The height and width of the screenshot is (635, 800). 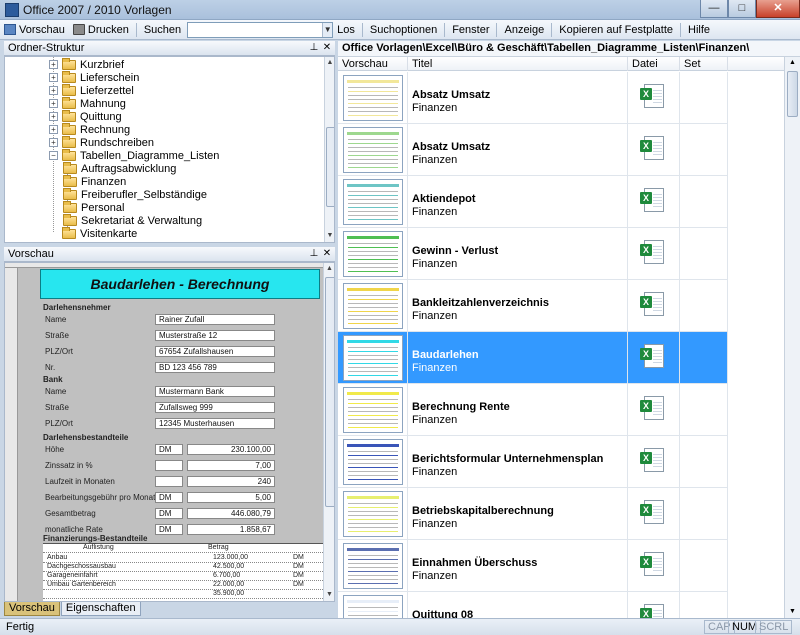 What do you see at coordinates (792, 337) in the screenshot?
I see `list-scrollbar: ▲ ▼` at bounding box center [792, 337].